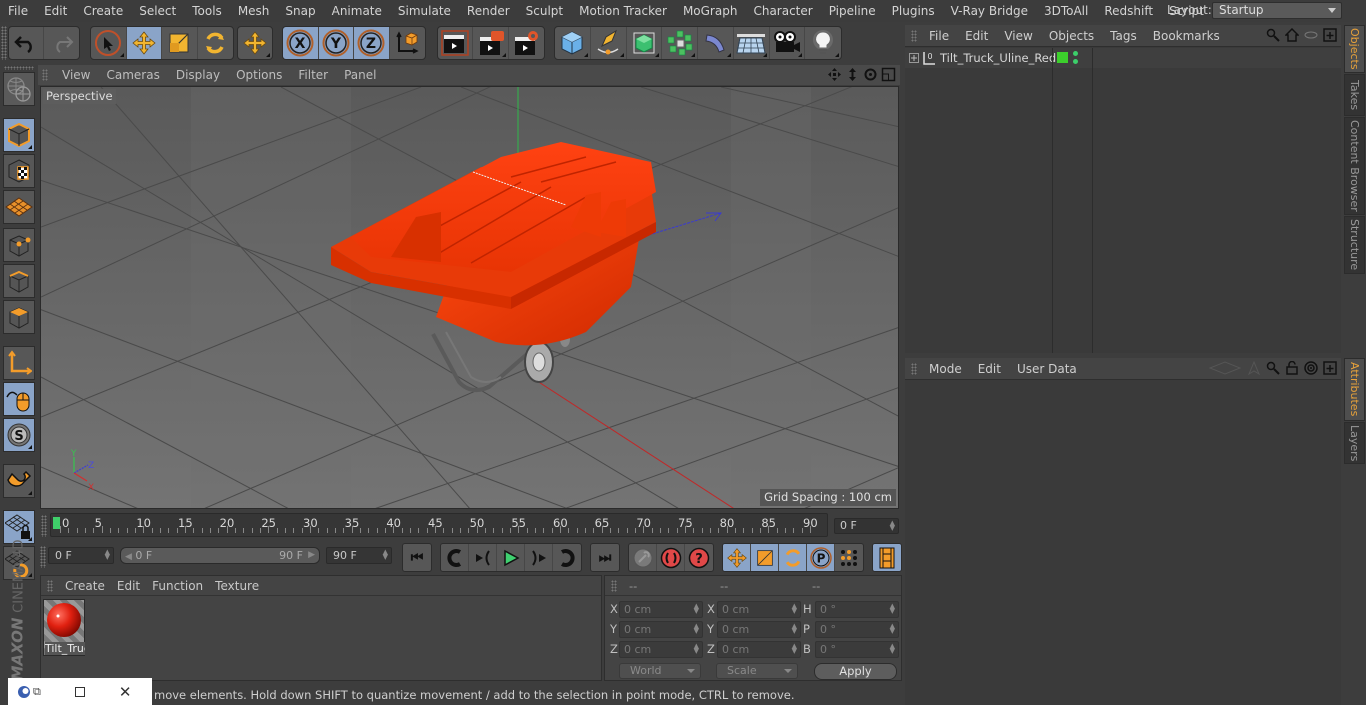 The image size is (1366, 705). I want to click on z-axis-lock-button: Z, so click(372, 43).